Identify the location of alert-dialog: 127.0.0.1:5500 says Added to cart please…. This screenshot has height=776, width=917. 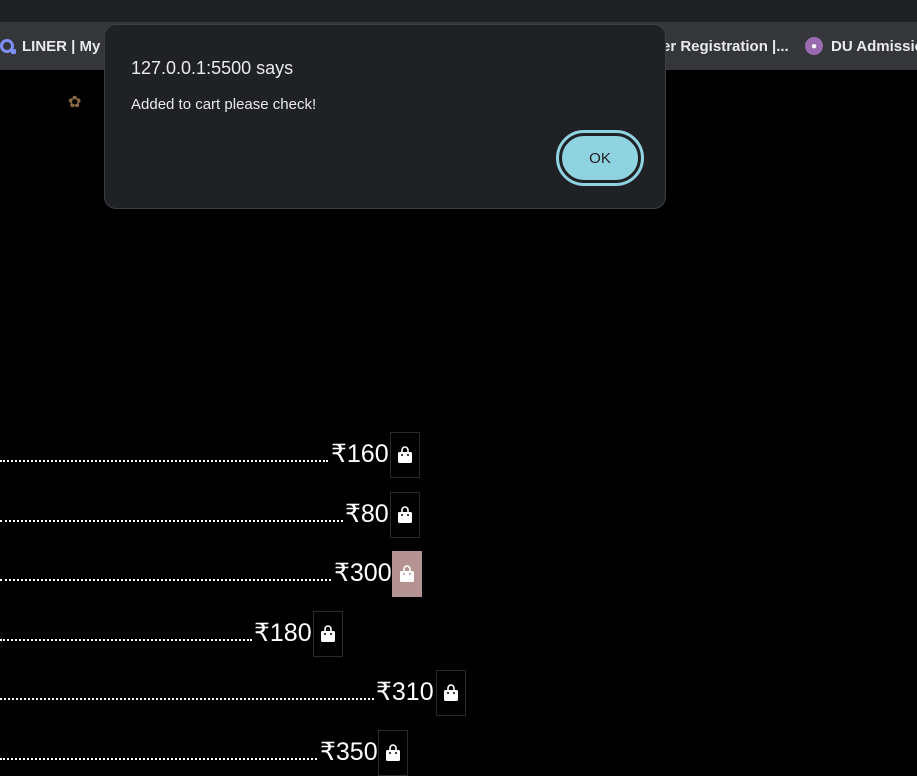
(385, 116).